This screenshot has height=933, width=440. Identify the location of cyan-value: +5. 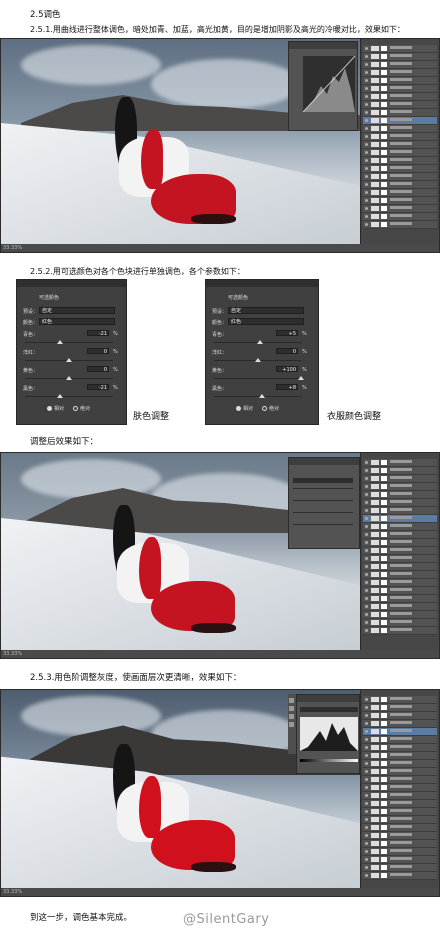
(287, 333).